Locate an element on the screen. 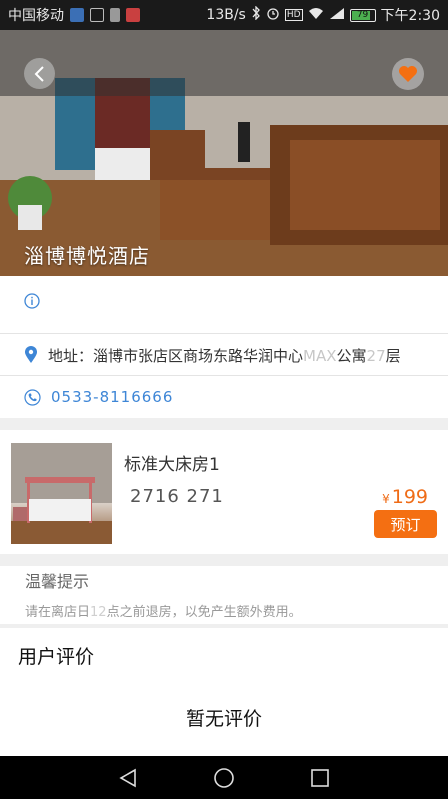 Image resolution: width=448 pixels, height=799 pixels. book-button: 预订 is located at coordinates (405, 524).